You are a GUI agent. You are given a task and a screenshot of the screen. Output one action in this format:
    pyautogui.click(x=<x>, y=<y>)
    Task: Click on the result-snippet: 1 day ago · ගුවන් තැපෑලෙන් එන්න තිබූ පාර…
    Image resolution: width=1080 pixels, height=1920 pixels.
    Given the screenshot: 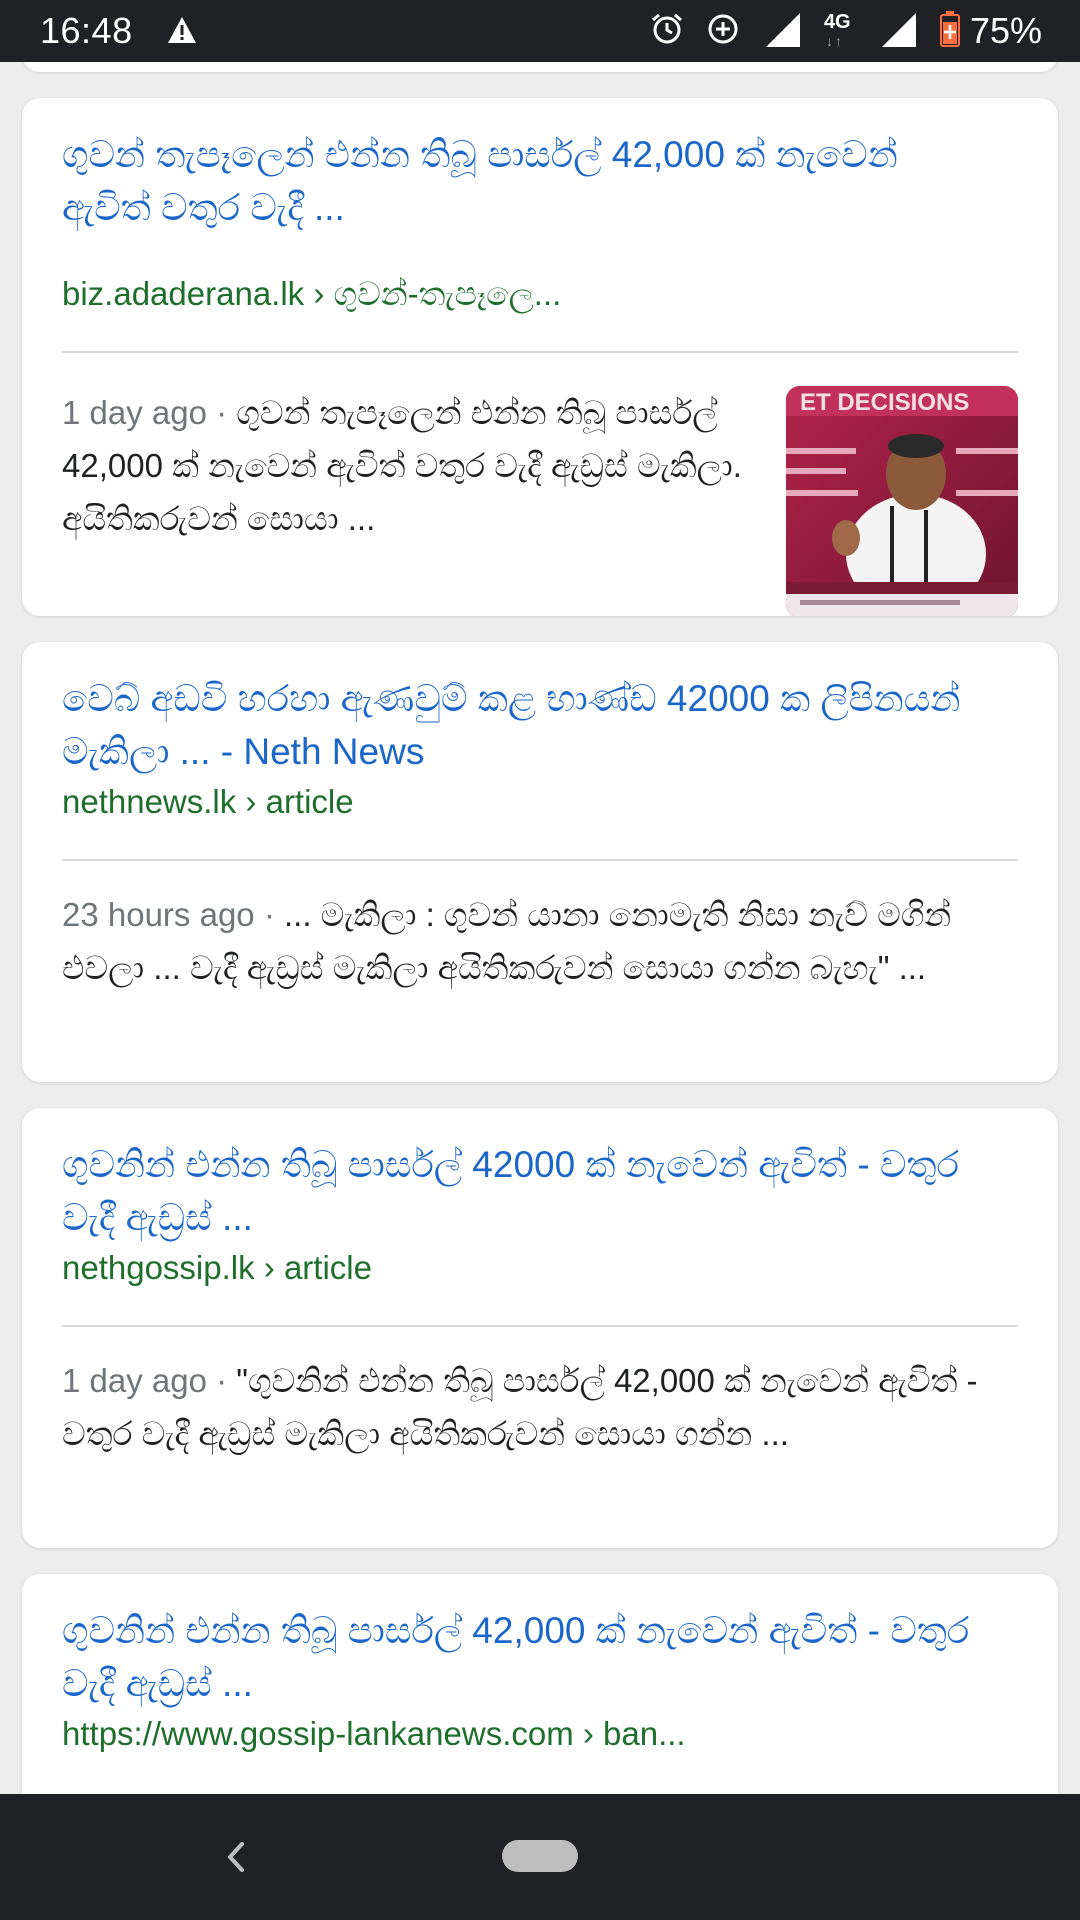 What is the action you would take?
    pyautogui.click(x=402, y=465)
    